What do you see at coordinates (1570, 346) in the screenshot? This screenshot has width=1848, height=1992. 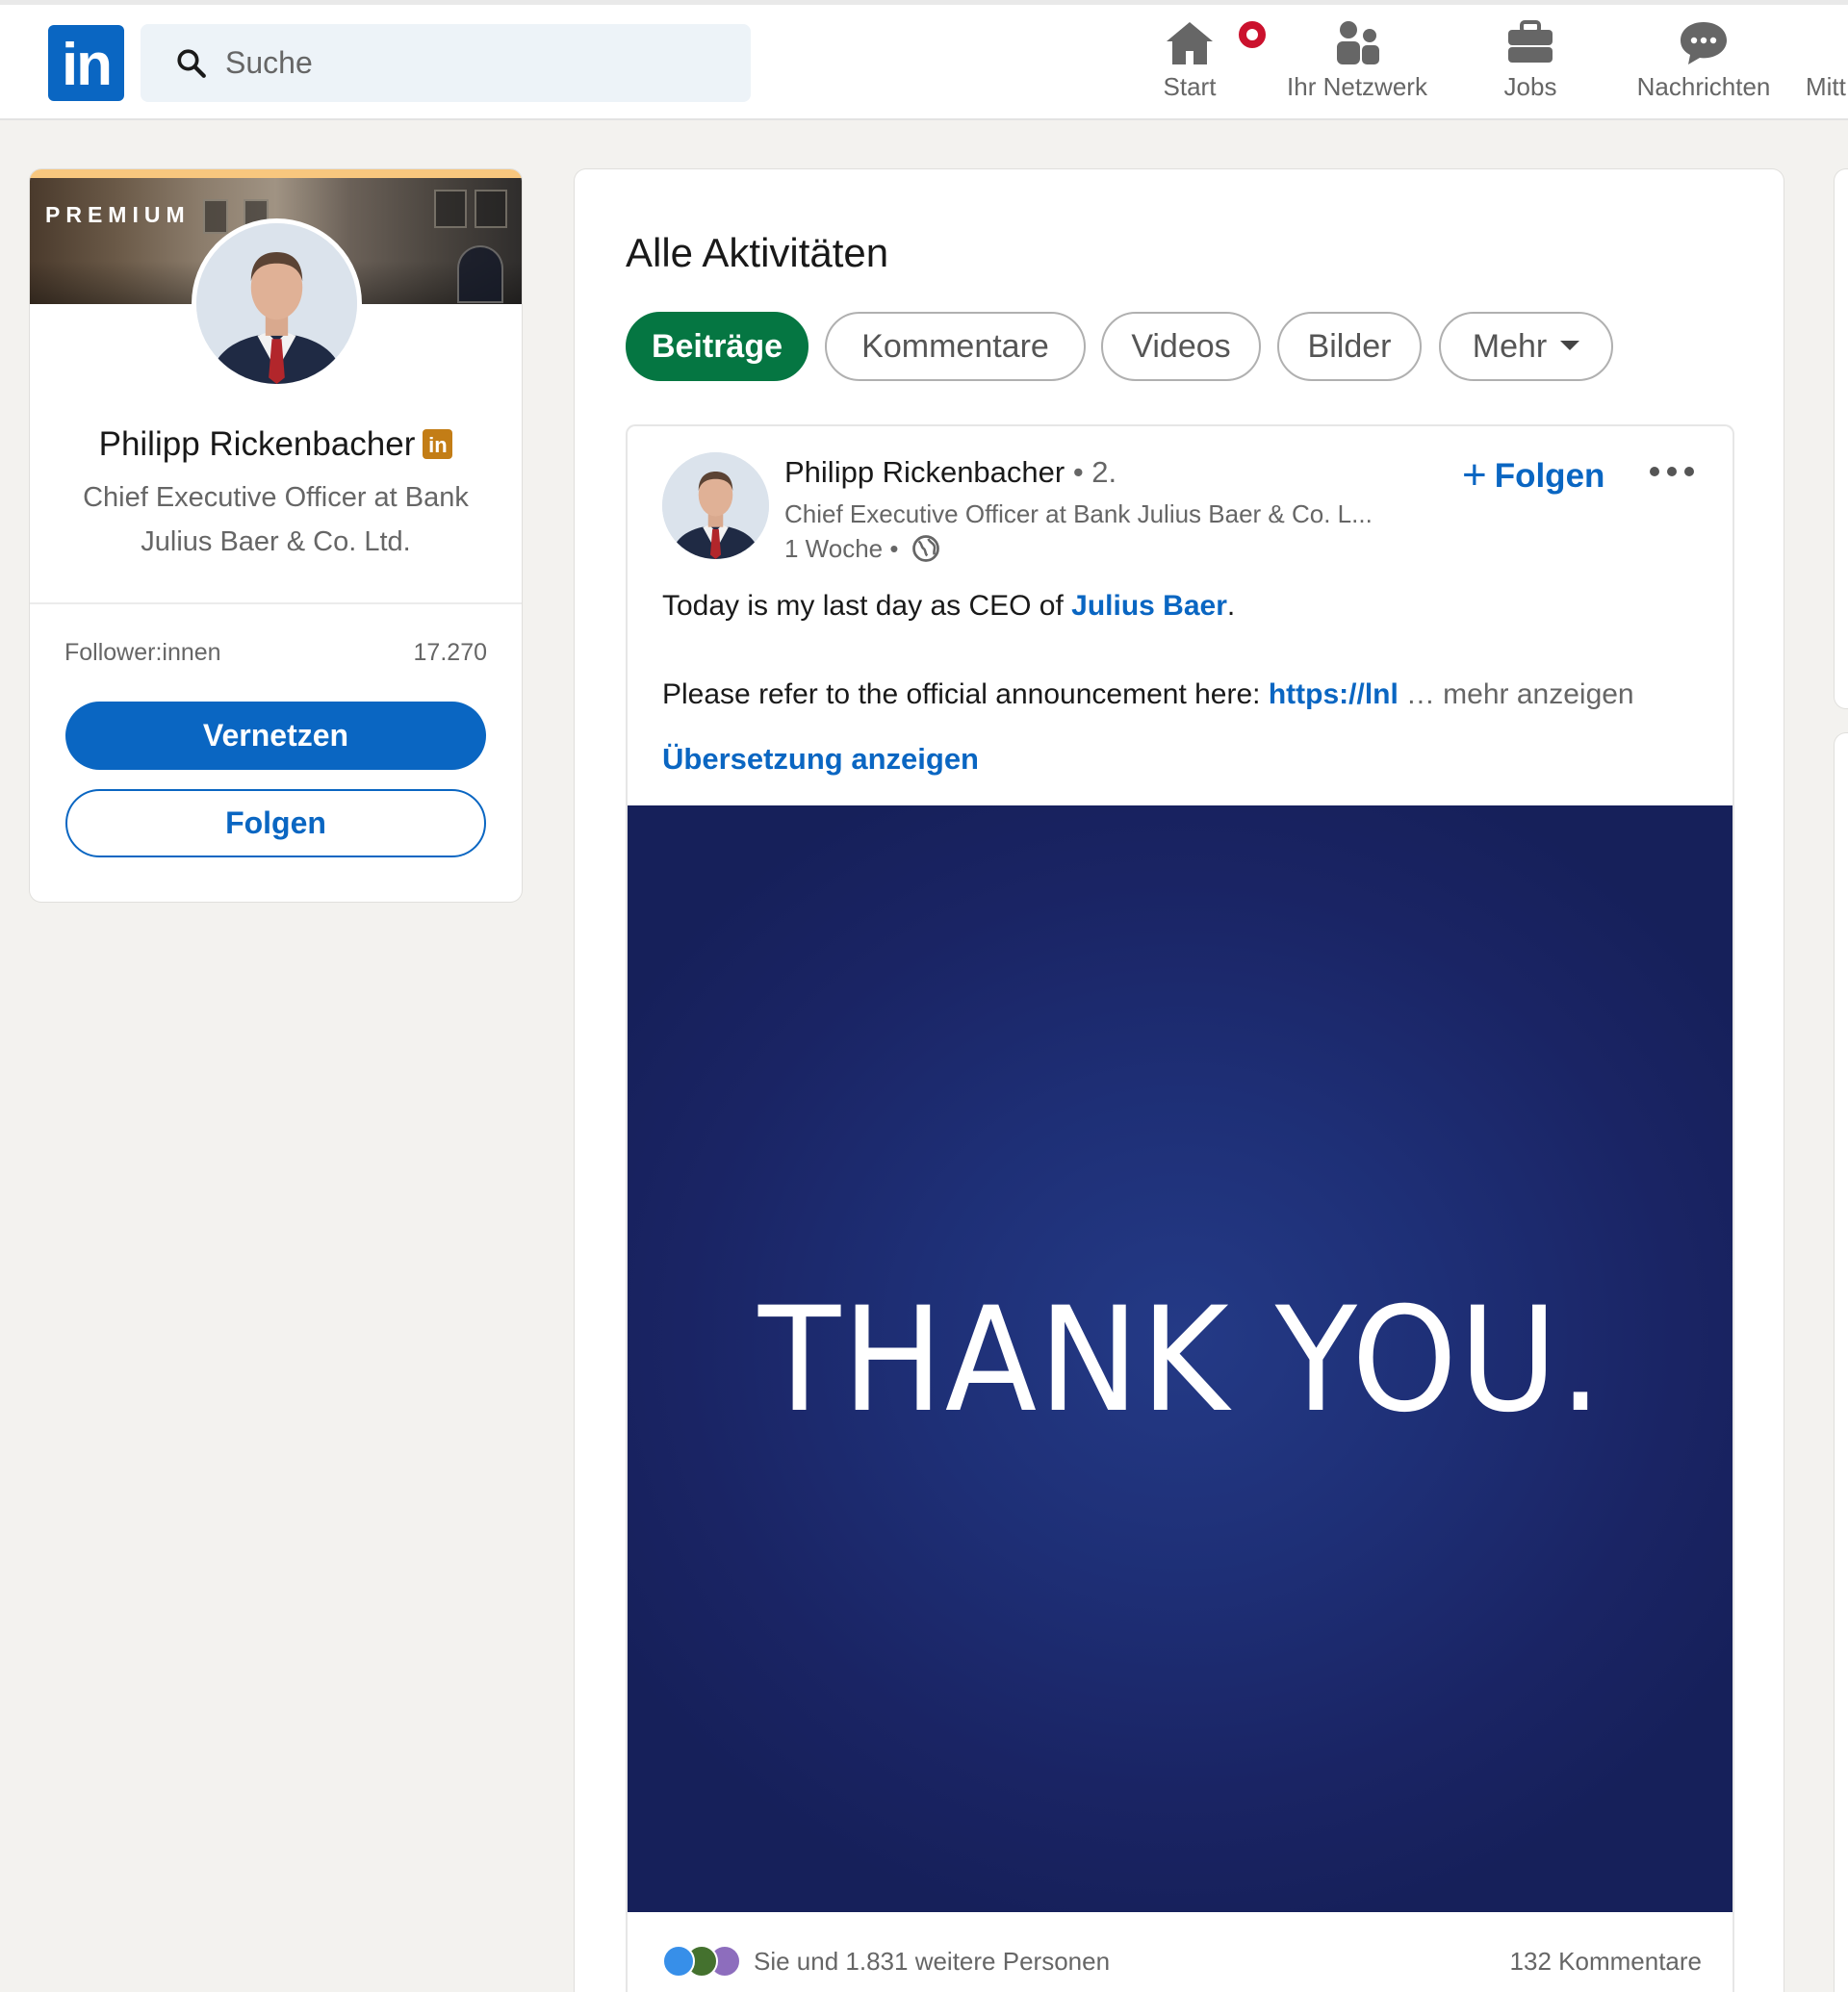 I see `caret-down-icon` at bounding box center [1570, 346].